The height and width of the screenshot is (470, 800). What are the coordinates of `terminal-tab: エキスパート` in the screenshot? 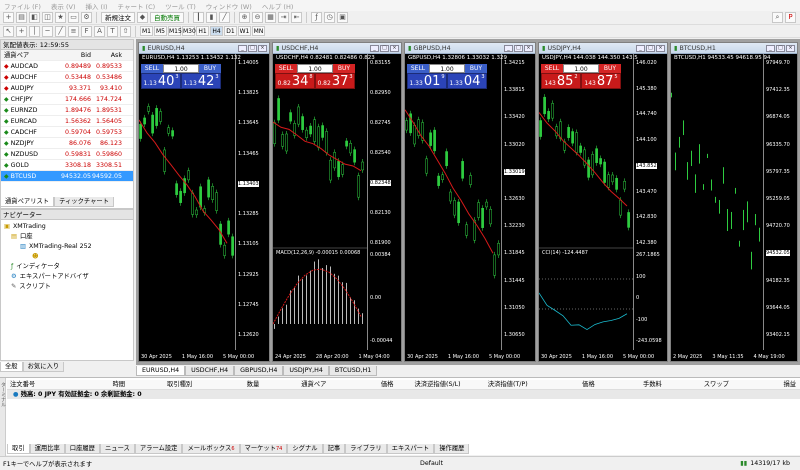 It's located at (410, 449).